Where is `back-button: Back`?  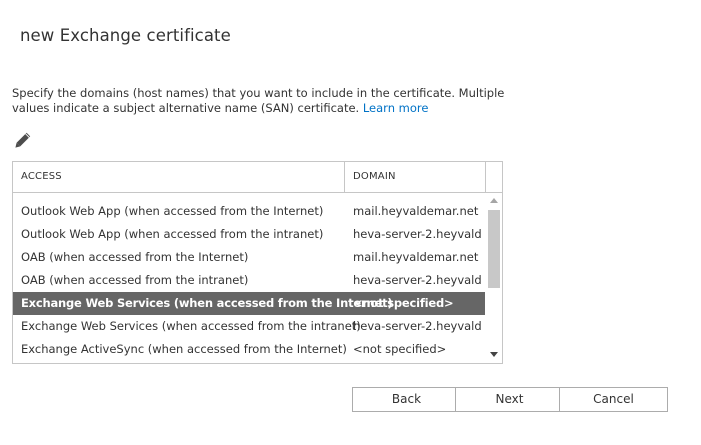 back-button: Back is located at coordinates (406, 399).